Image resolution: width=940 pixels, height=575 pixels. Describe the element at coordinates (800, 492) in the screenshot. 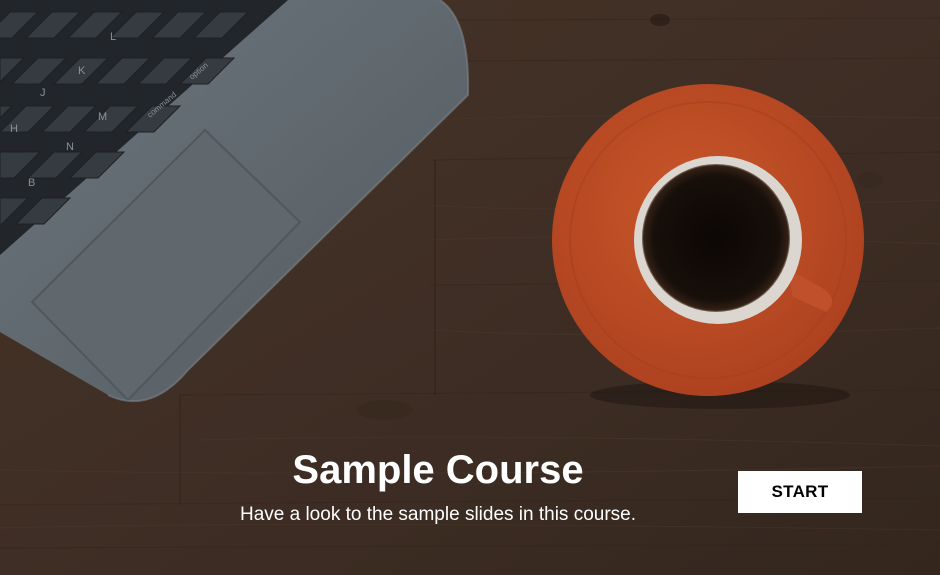

I see `start-button: START` at that location.